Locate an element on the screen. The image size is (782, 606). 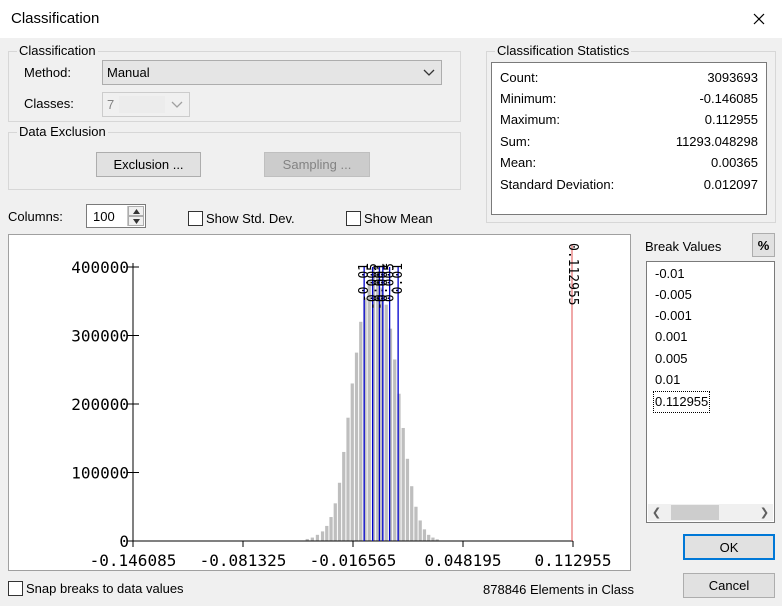
break-label: 0.01 is located at coordinates (398, 278).